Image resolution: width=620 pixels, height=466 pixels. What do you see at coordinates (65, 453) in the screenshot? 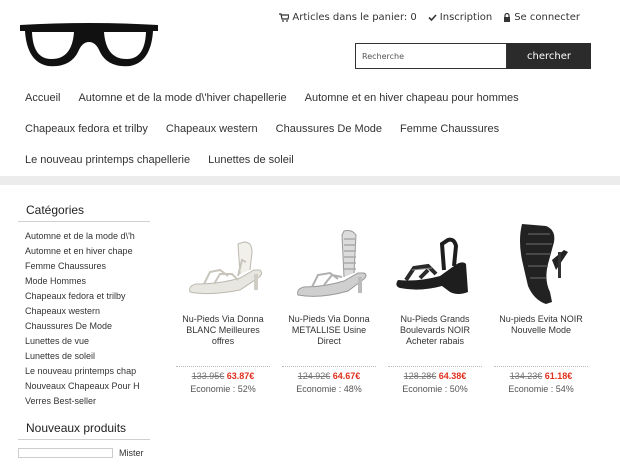
I see `new-product-thumbnail` at bounding box center [65, 453].